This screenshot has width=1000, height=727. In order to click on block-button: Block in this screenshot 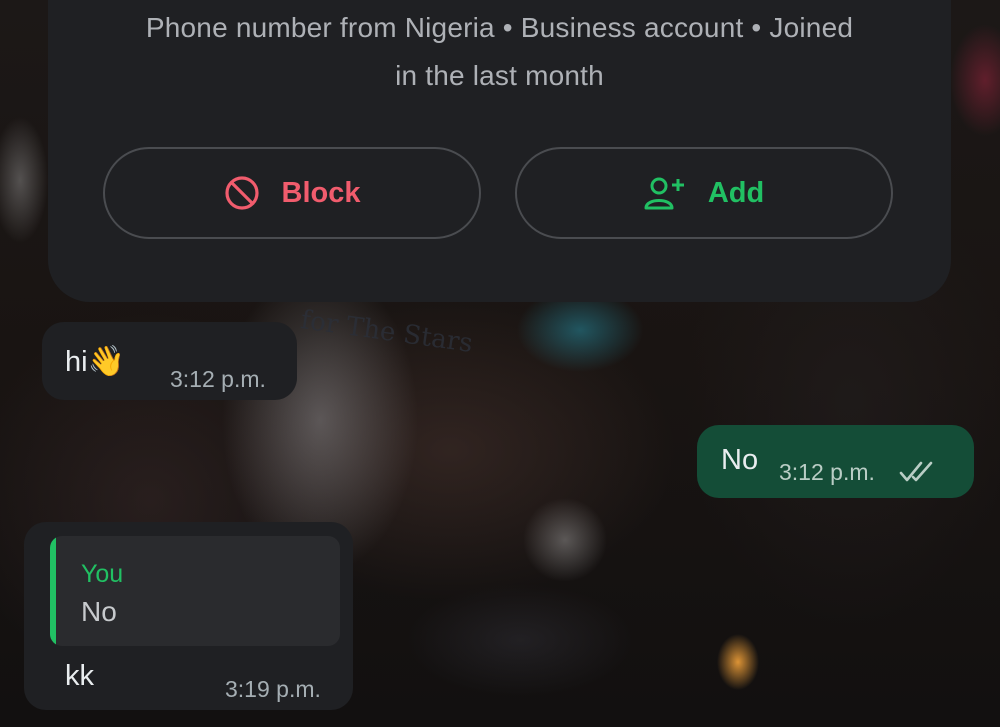, I will do `click(292, 193)`.